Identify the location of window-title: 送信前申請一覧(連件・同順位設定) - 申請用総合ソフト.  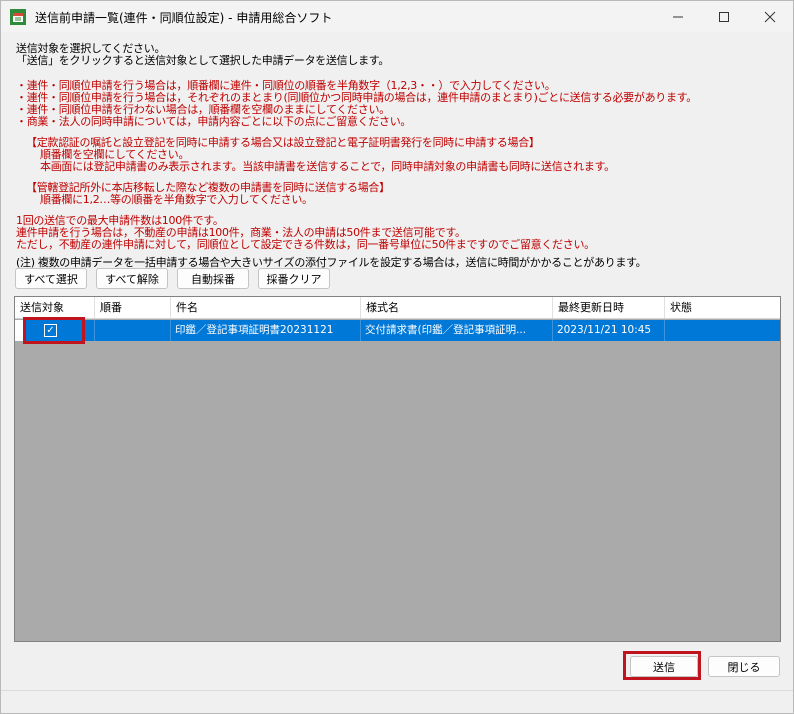
(184, 18).